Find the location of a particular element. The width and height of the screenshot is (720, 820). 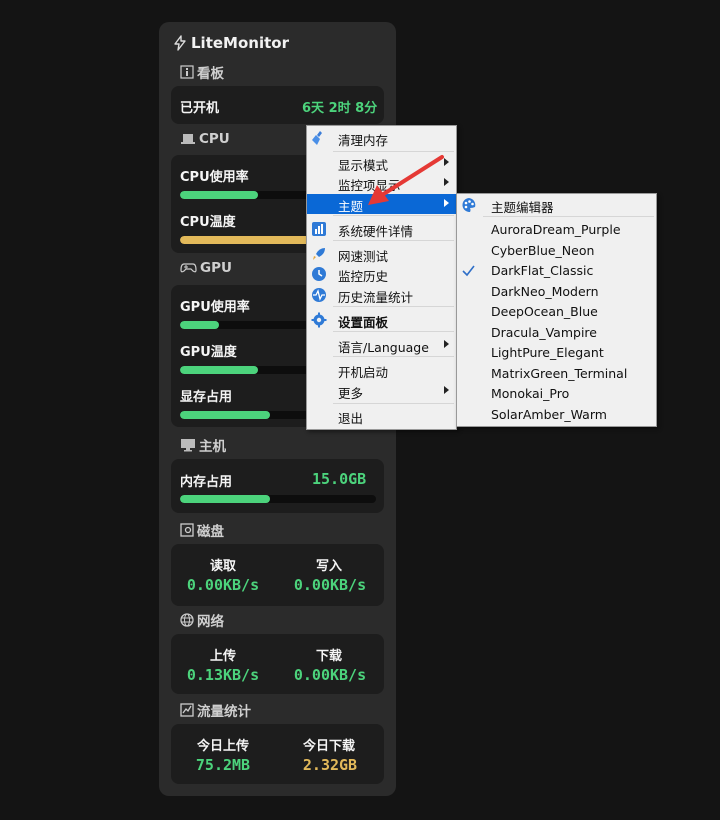

disk-write-label: 写入 is located at coordinates (328, 566).